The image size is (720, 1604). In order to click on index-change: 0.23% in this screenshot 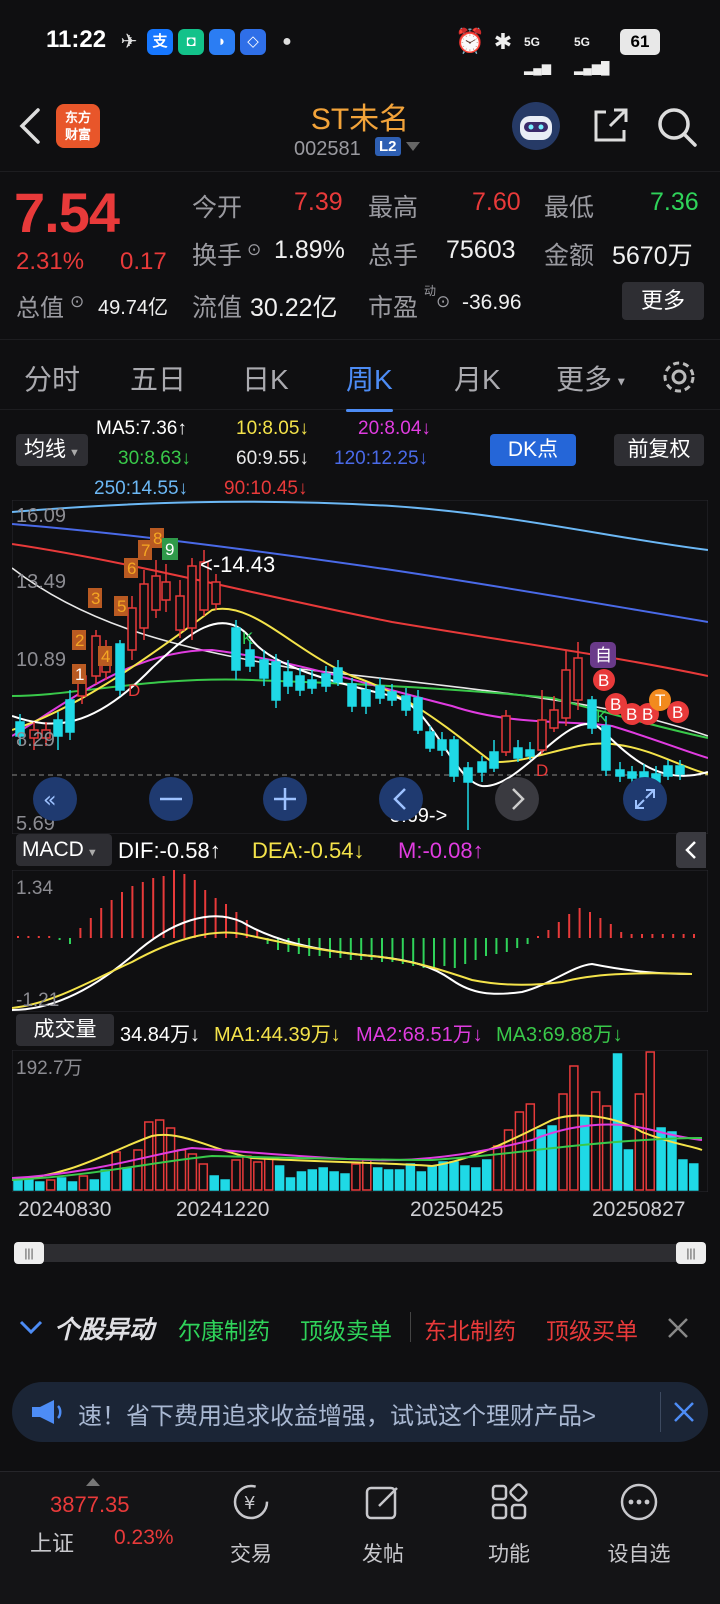, I will do `click(144, 1538)`.